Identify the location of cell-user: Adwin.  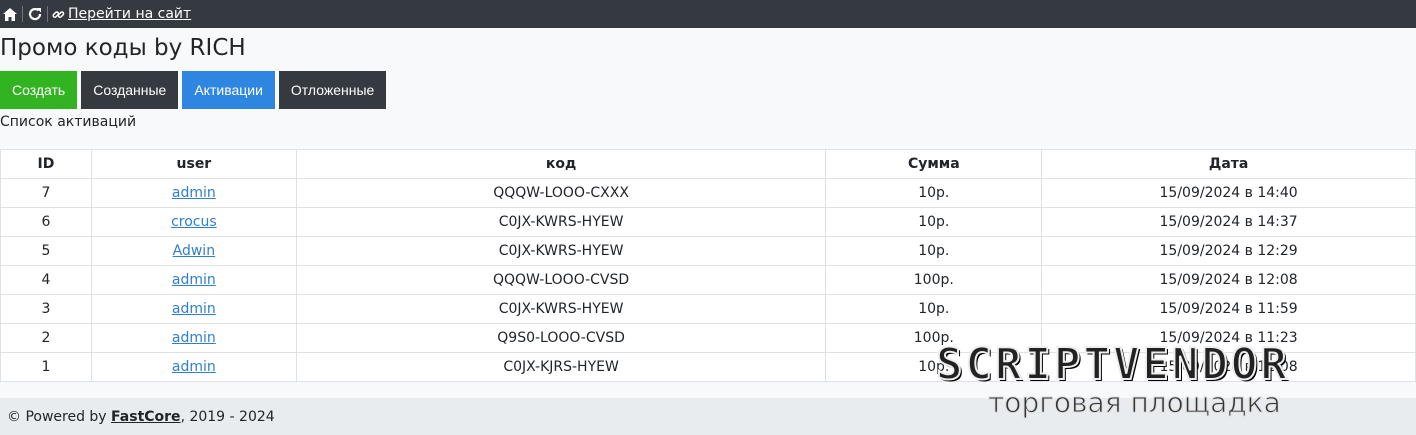
(193, 251).